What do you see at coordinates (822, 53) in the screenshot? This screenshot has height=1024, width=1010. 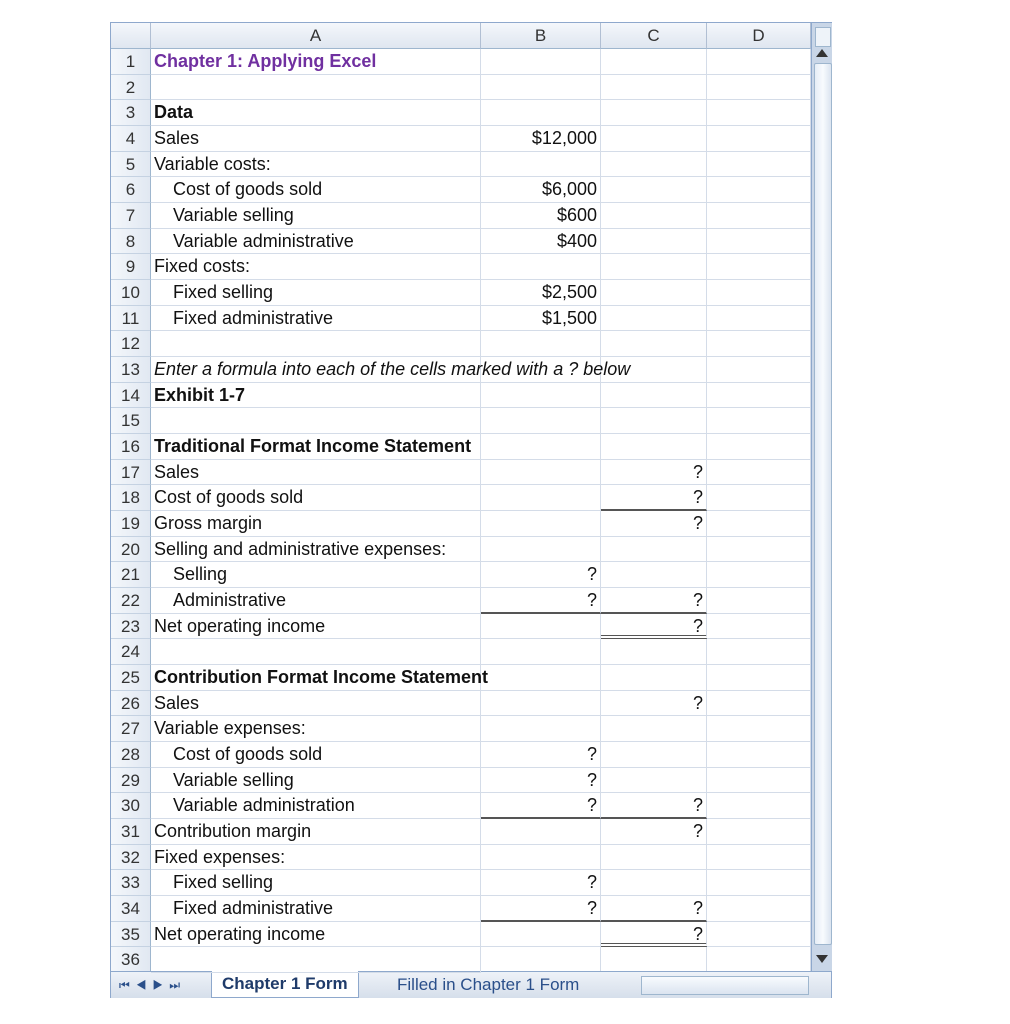 I see `scroll-up-icon` at bounding box center [822, 53].